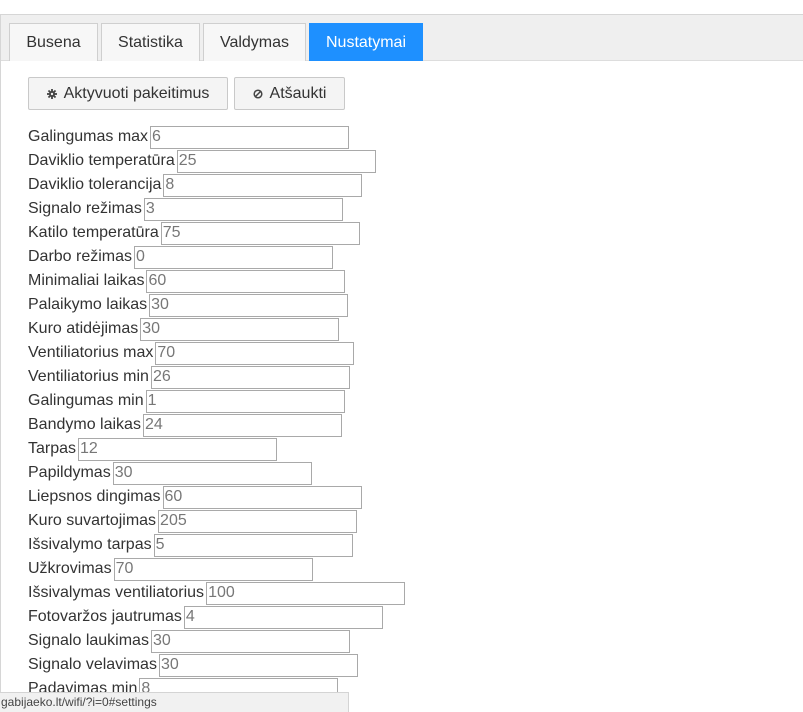 This screenshot has height=712, width=803. Describe the element at coordinates (150, 42) in the screenshot. I see `tab-statistika: Statistika` at that location.